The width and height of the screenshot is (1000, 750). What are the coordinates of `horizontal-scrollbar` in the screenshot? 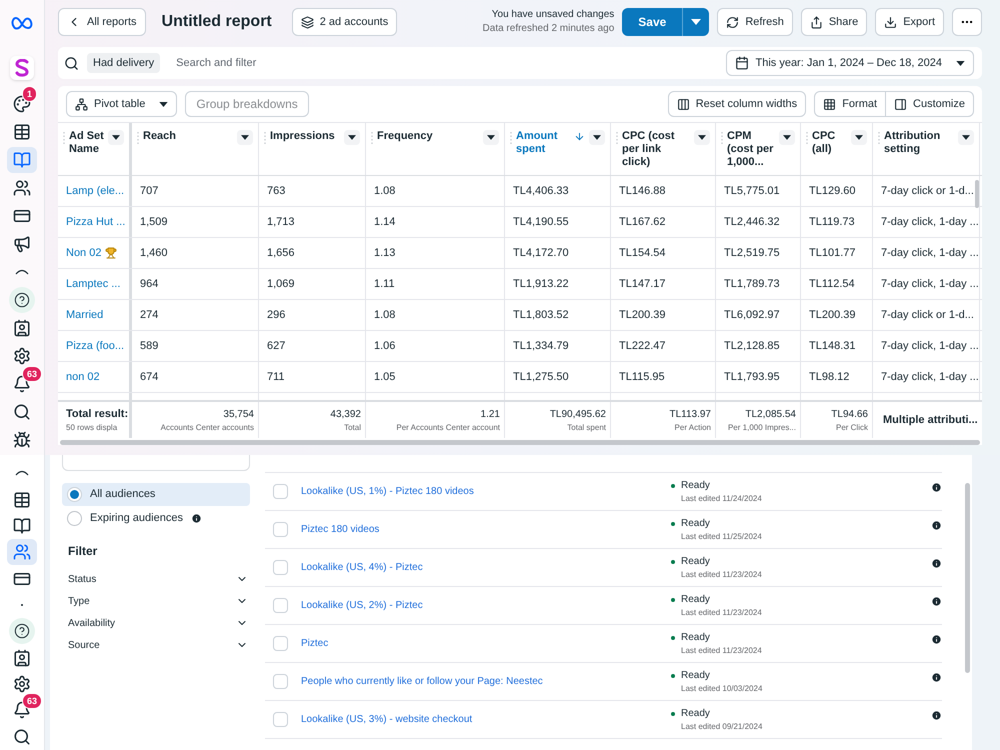 It's located at (520, 442).